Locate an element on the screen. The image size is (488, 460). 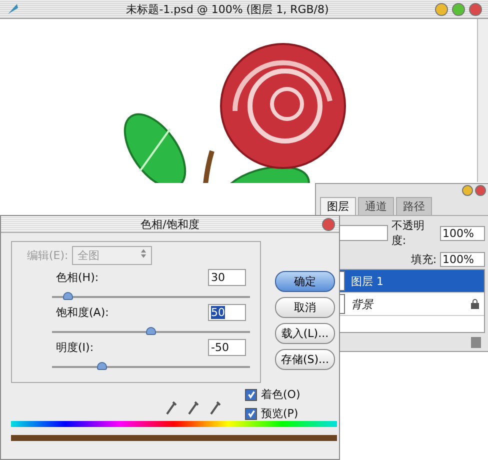
slider-label: 明度(I): is located at coordinates (75, 347).